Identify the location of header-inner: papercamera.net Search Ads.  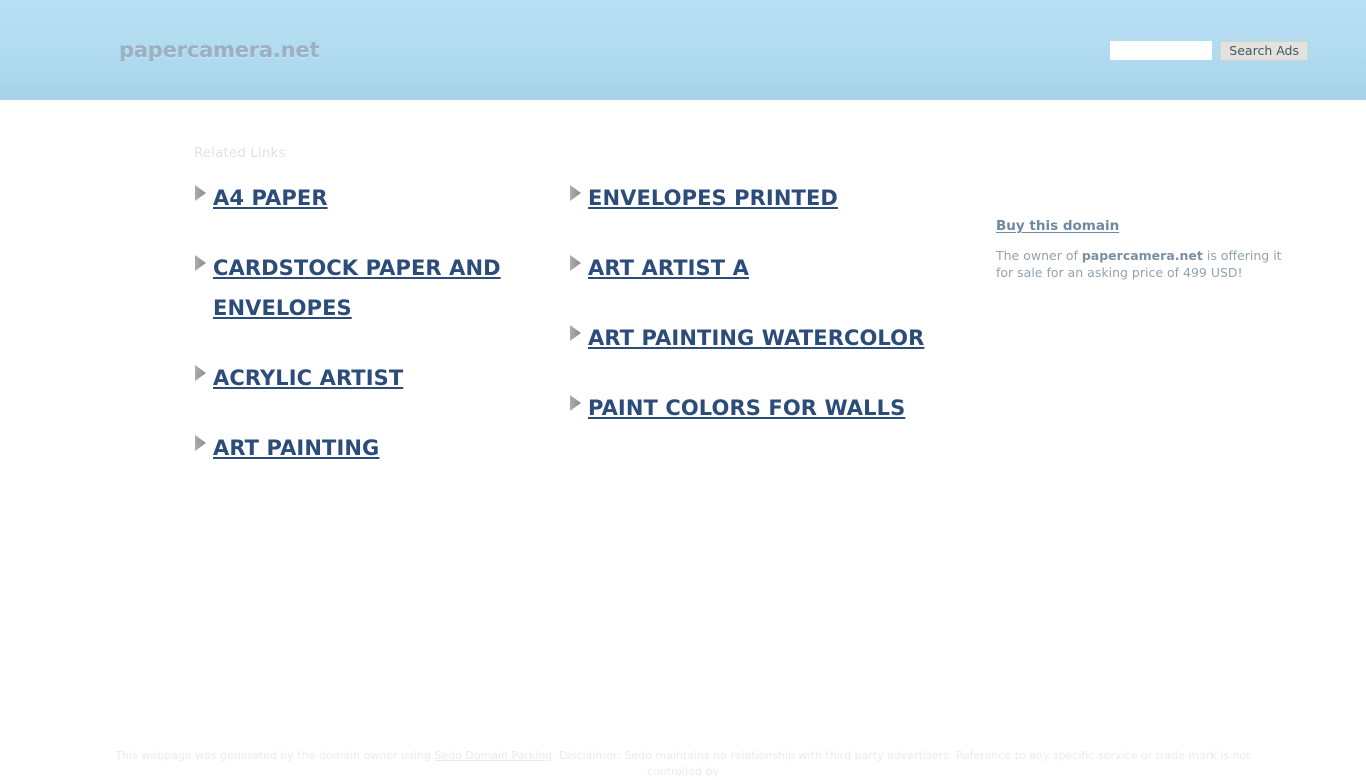
(683, 50).